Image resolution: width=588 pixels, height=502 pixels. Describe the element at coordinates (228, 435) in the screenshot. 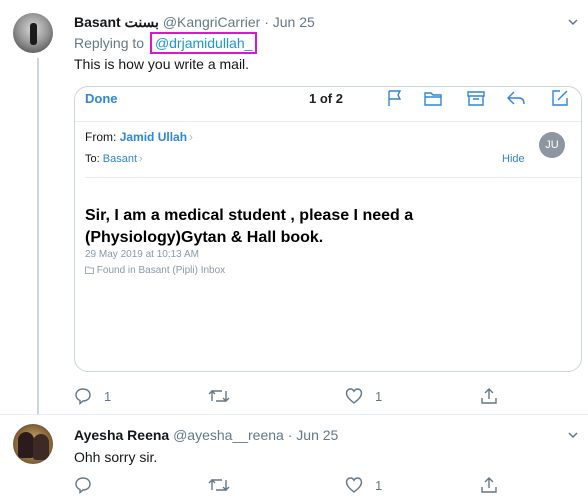

I see `user-handle: @ayesha__reena` at that location.